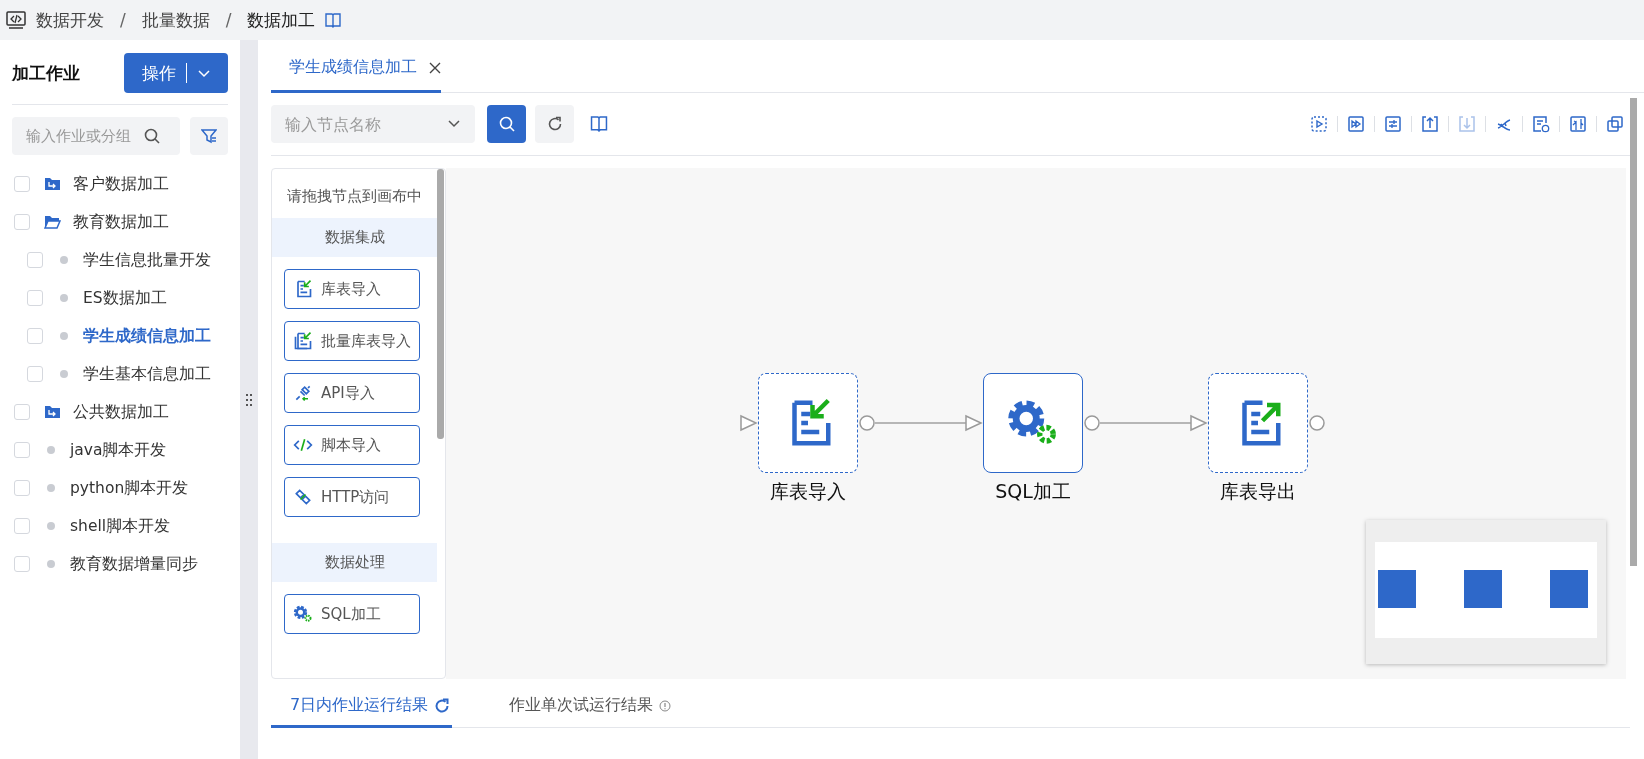 The image size is (1644, 759). Describe the element at coordinates (1541, 124) in the screenshot. I see `schedule-button` at that location.